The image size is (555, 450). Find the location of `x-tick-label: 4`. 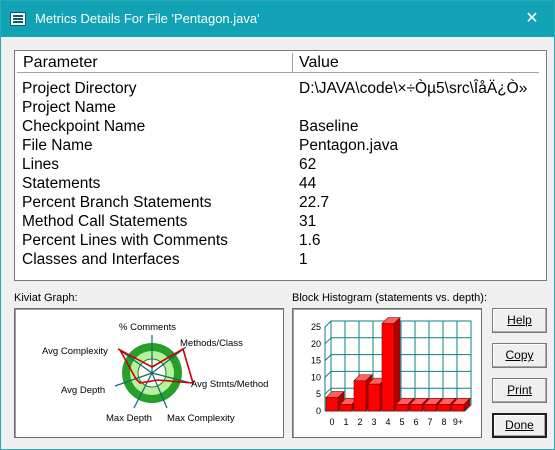

x-tick-label: 4 is located at coordinates (387, 422).